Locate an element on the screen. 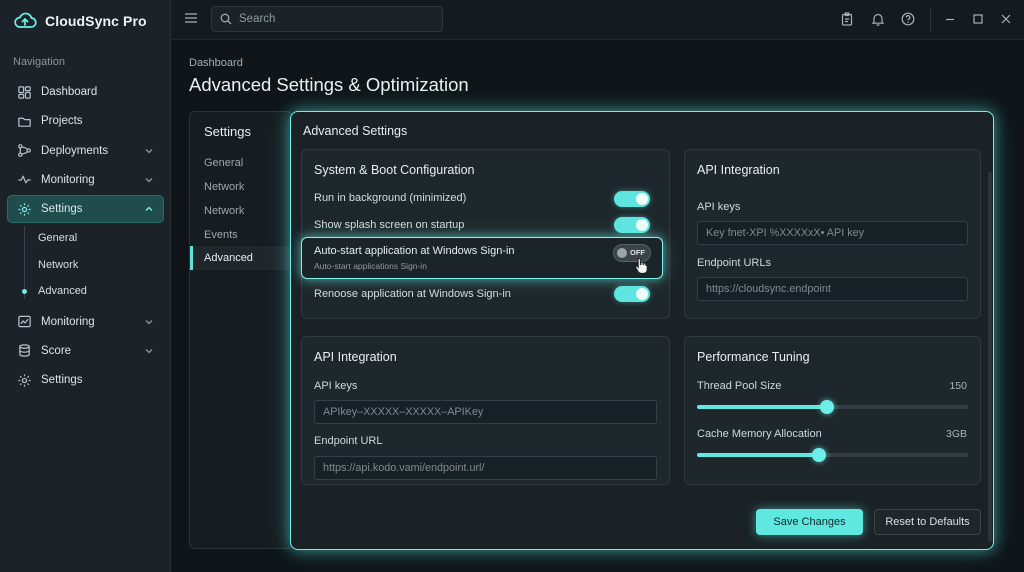 The width and height of the screenshot is (1024, 572). maximize-icon is located at coordinates (978, 19).